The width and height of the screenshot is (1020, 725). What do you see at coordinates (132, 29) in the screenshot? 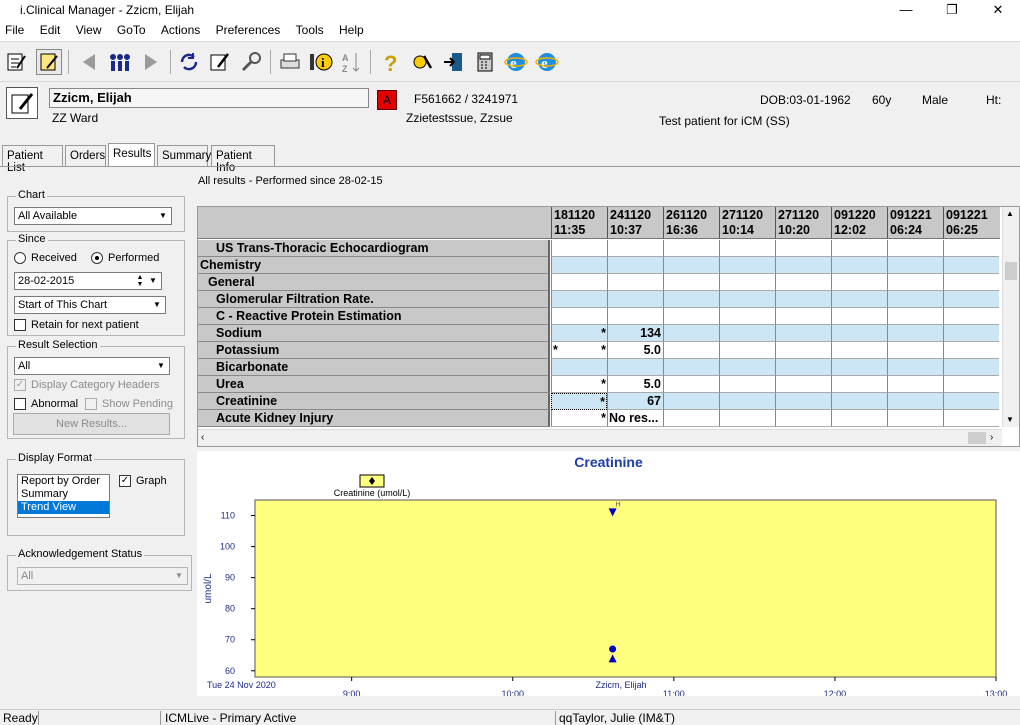
I see `menu-goto: GoTo` at bounding box center [132, 29].